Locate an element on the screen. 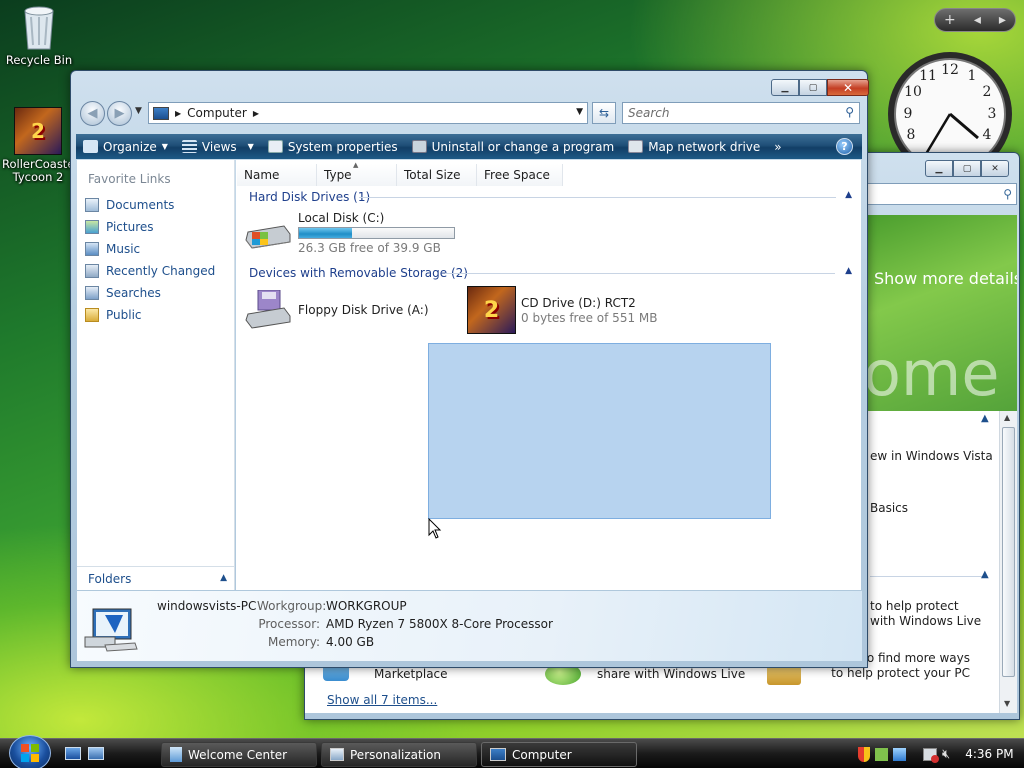  group-header-hard-disk: Hard Disk Drives (1) ▲ is located at coordinates (553, 197).